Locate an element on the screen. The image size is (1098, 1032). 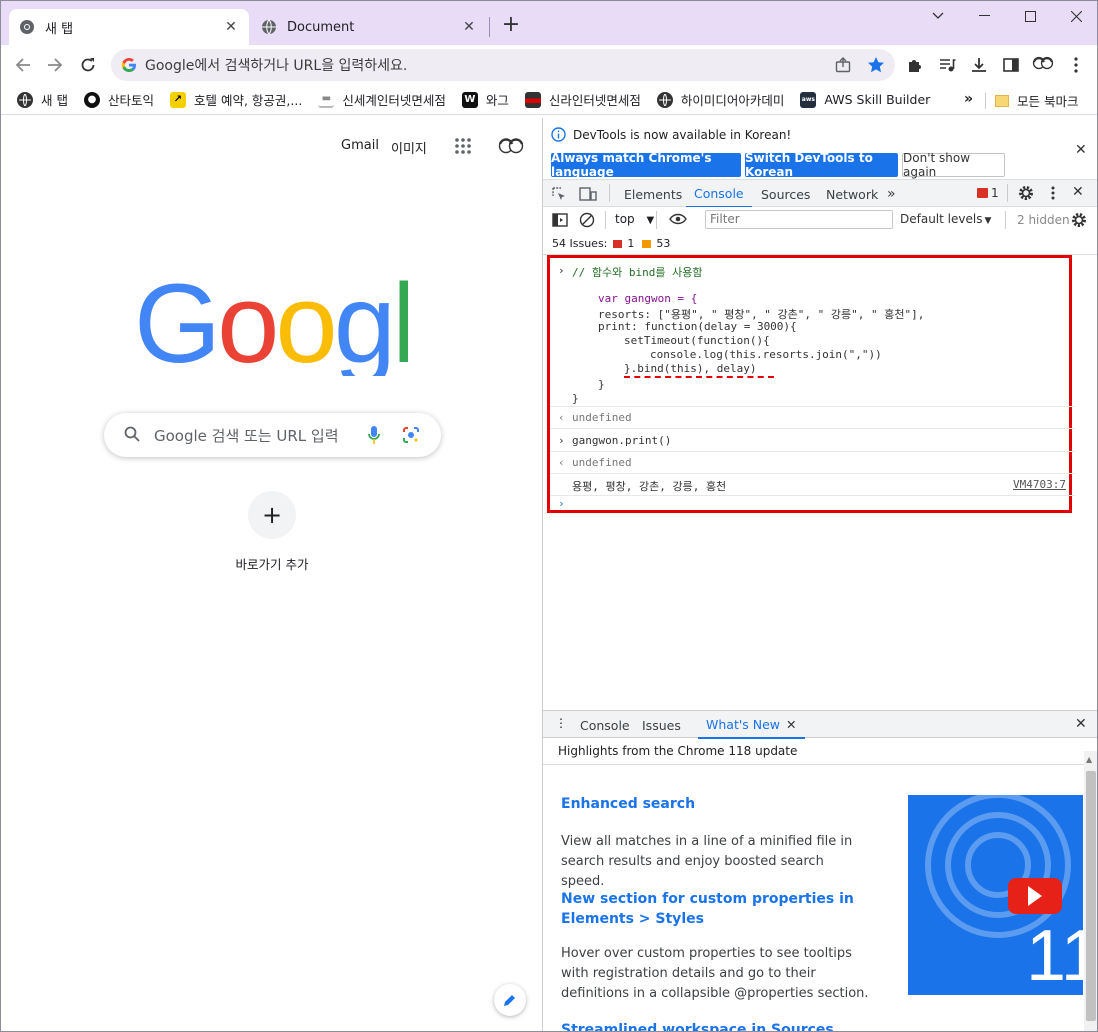
images-link: 이미지 is located at coordinates (409, 147).